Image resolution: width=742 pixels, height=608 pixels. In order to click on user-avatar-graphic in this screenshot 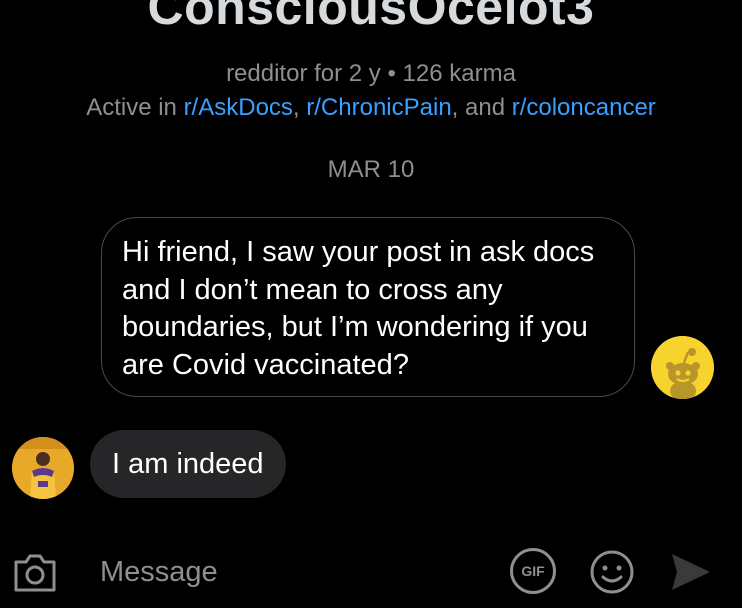, I will do `click(43, 468)`.